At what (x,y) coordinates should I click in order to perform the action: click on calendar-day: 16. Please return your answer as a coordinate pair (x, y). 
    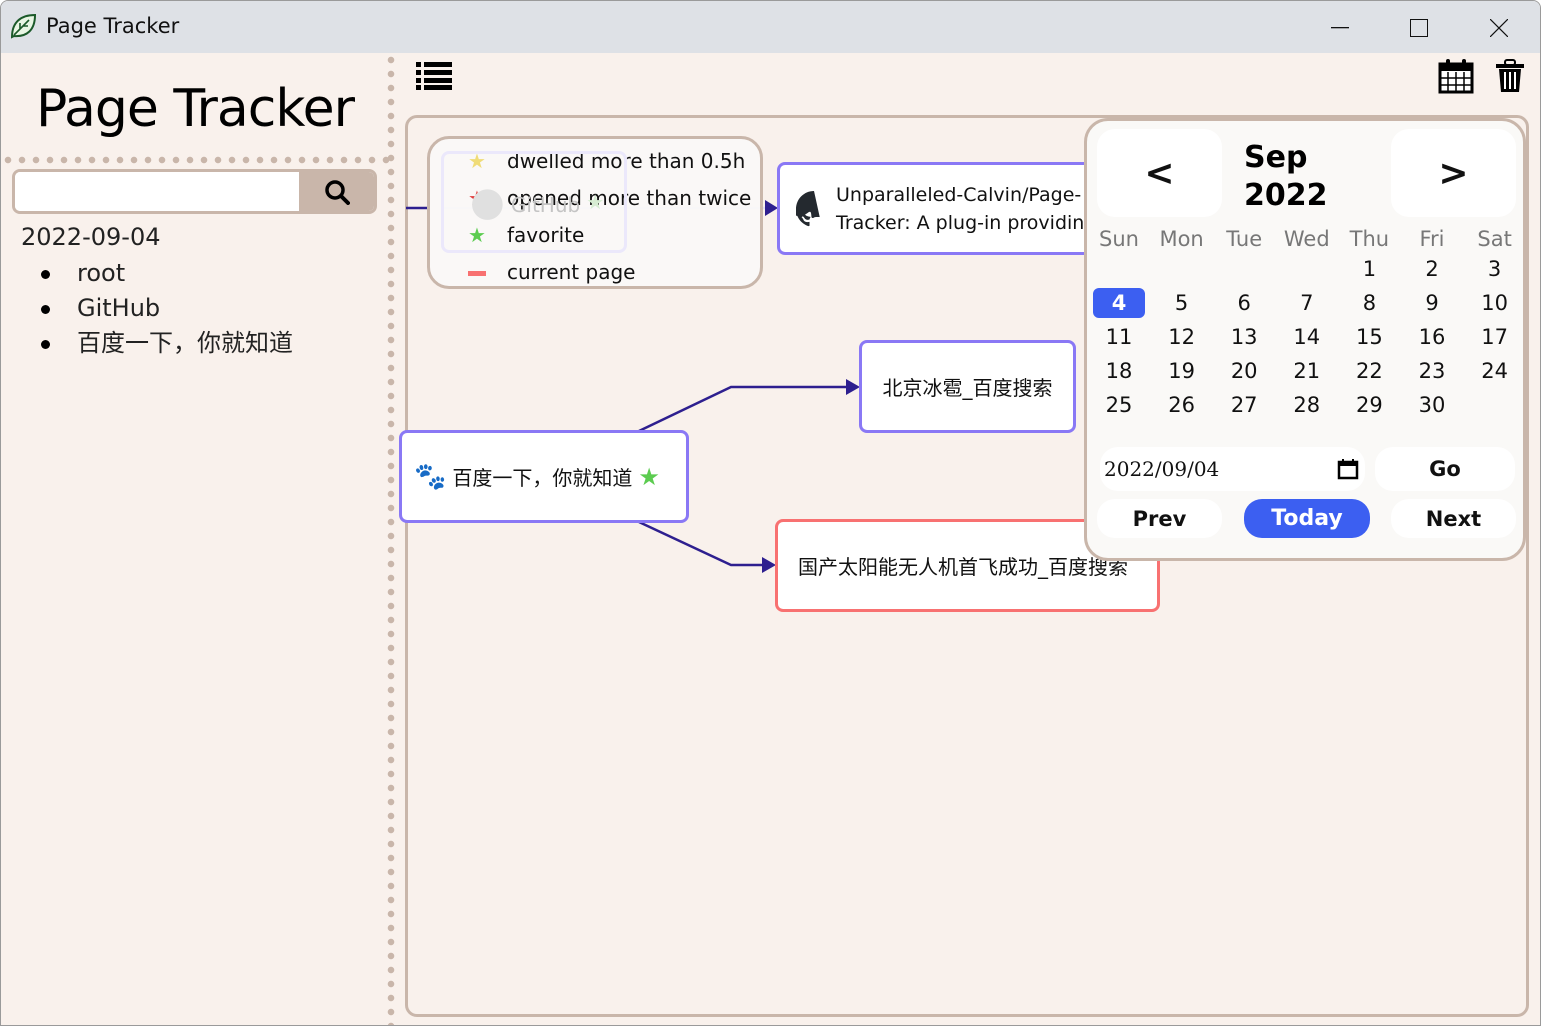
    Looking at the image, I should click on (1432, 337).